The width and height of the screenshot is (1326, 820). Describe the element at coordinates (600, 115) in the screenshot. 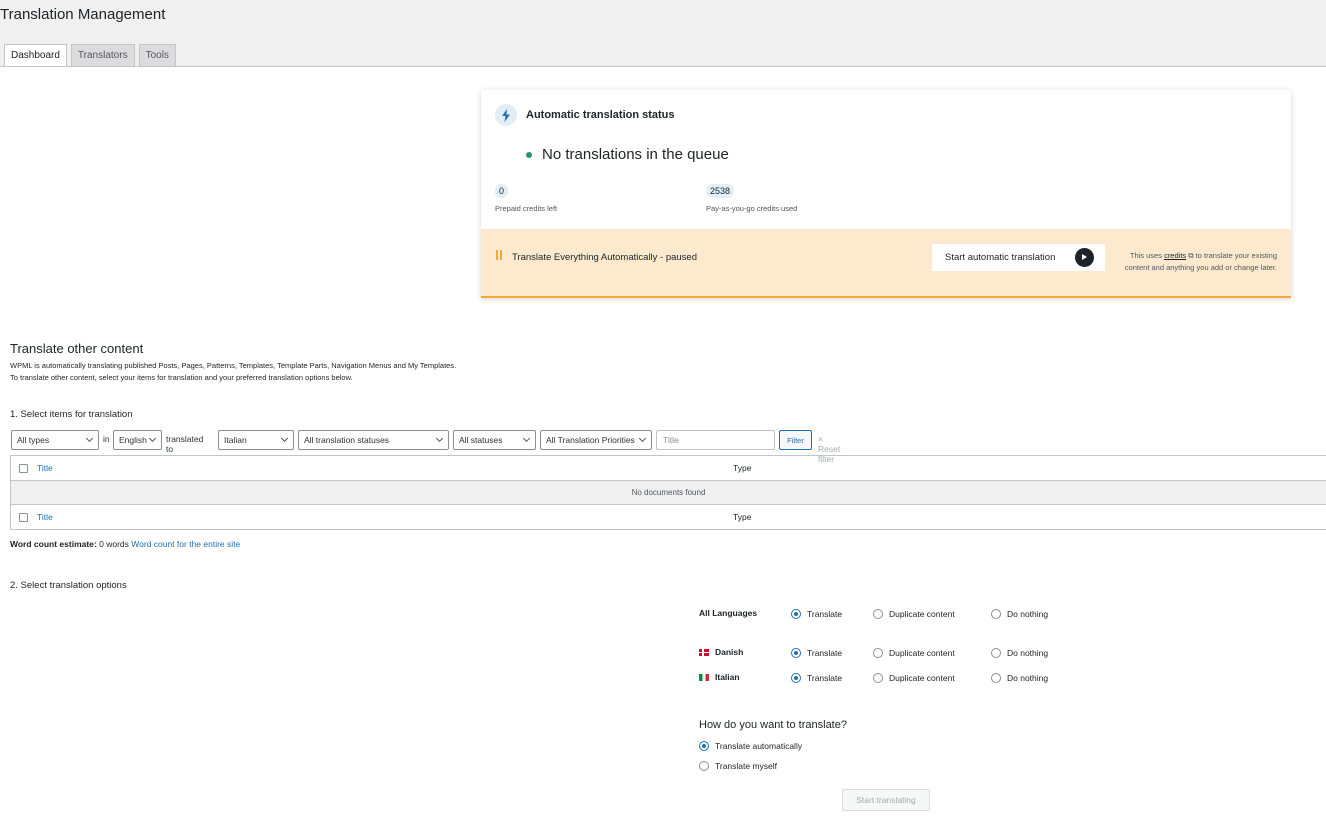

I see `card-title: Automatic translation status` at that location.